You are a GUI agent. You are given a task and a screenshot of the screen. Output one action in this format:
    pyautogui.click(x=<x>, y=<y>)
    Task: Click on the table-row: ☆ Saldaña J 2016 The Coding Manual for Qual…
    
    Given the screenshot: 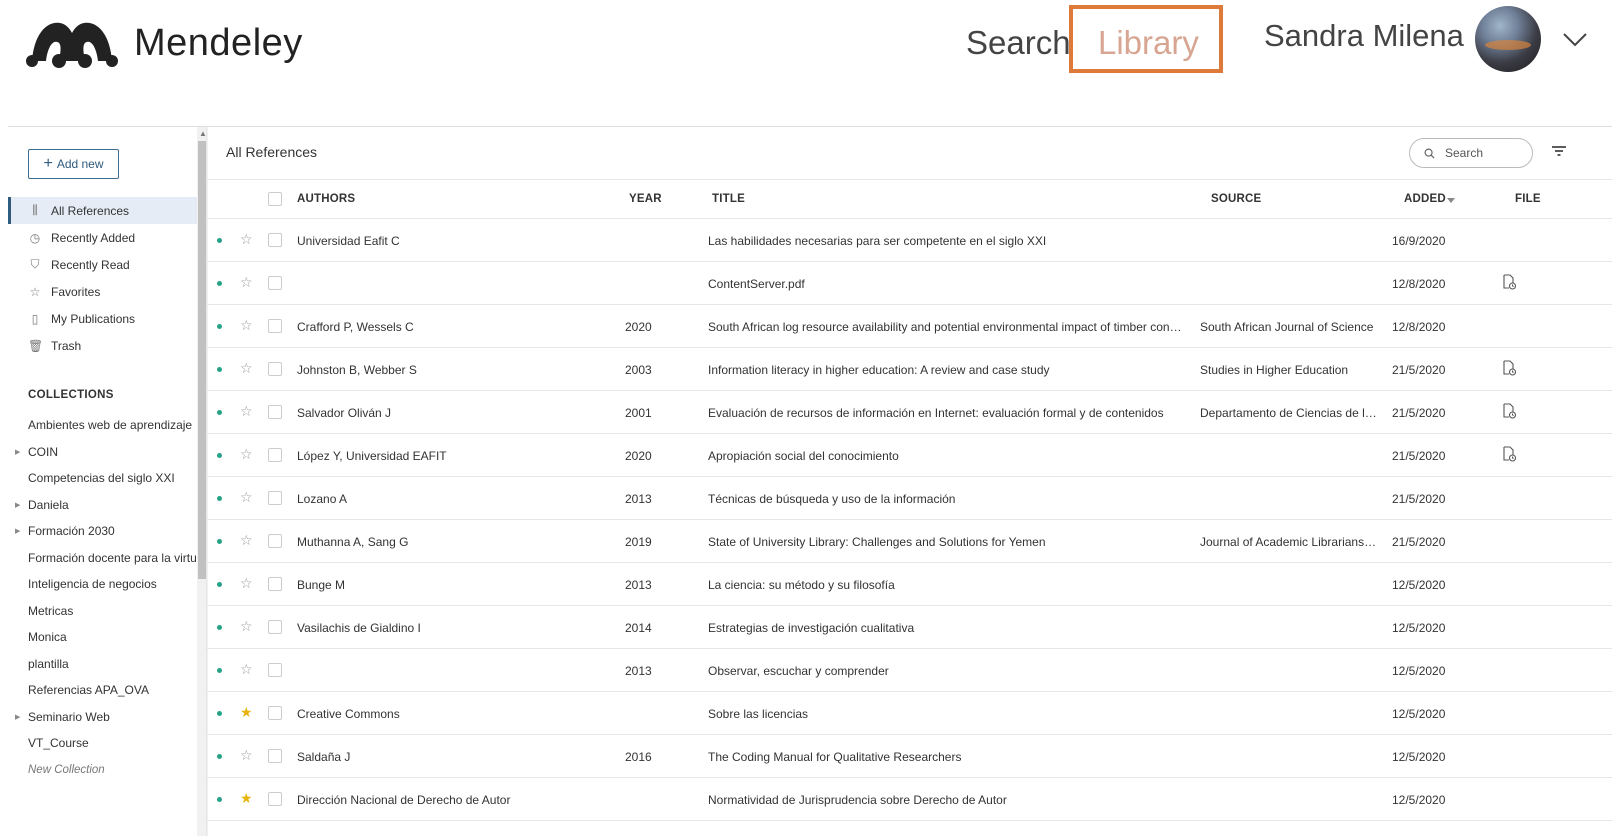 What is the action you would take?
    pyautogui.click(x=909, y=756)
    